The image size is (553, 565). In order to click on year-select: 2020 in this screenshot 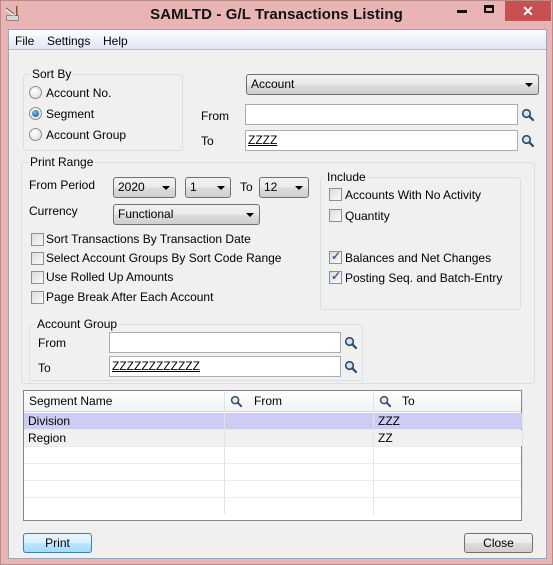, I will do `click(144, 187)`.